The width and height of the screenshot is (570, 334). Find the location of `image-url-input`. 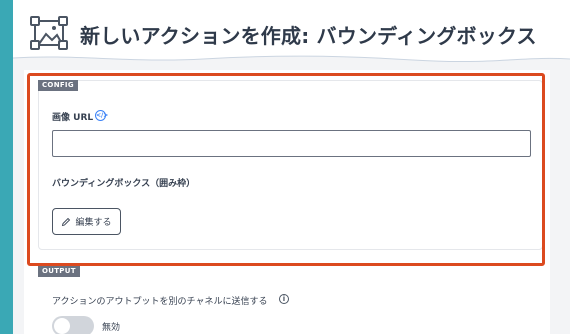

image-url-input is located at coordinates (291, 143).